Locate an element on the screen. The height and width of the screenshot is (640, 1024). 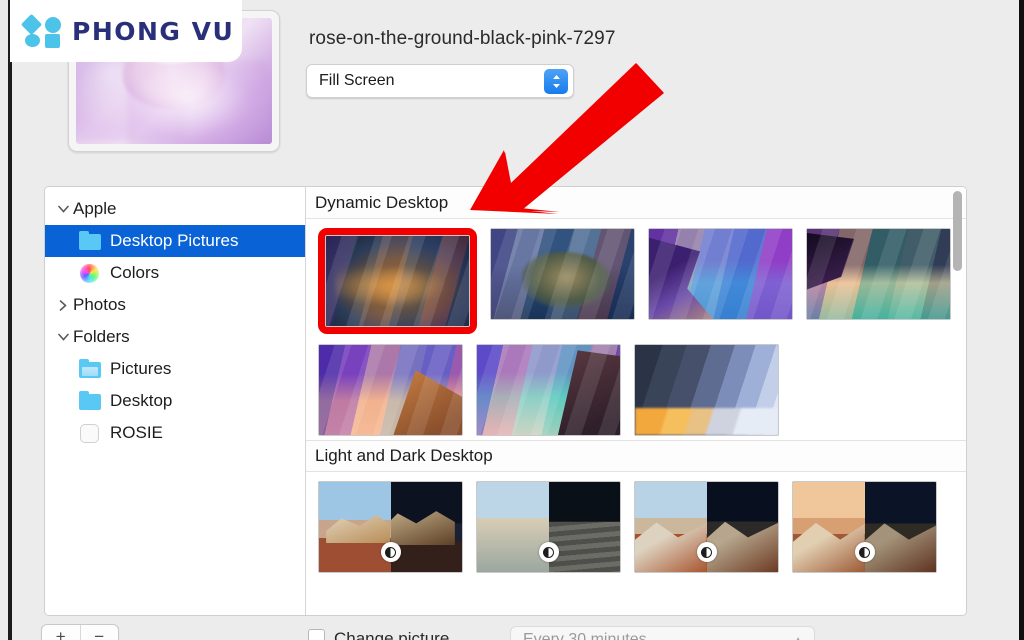
sidebar-item-label: Desktop Pictures is located at coordinates (174, 240).